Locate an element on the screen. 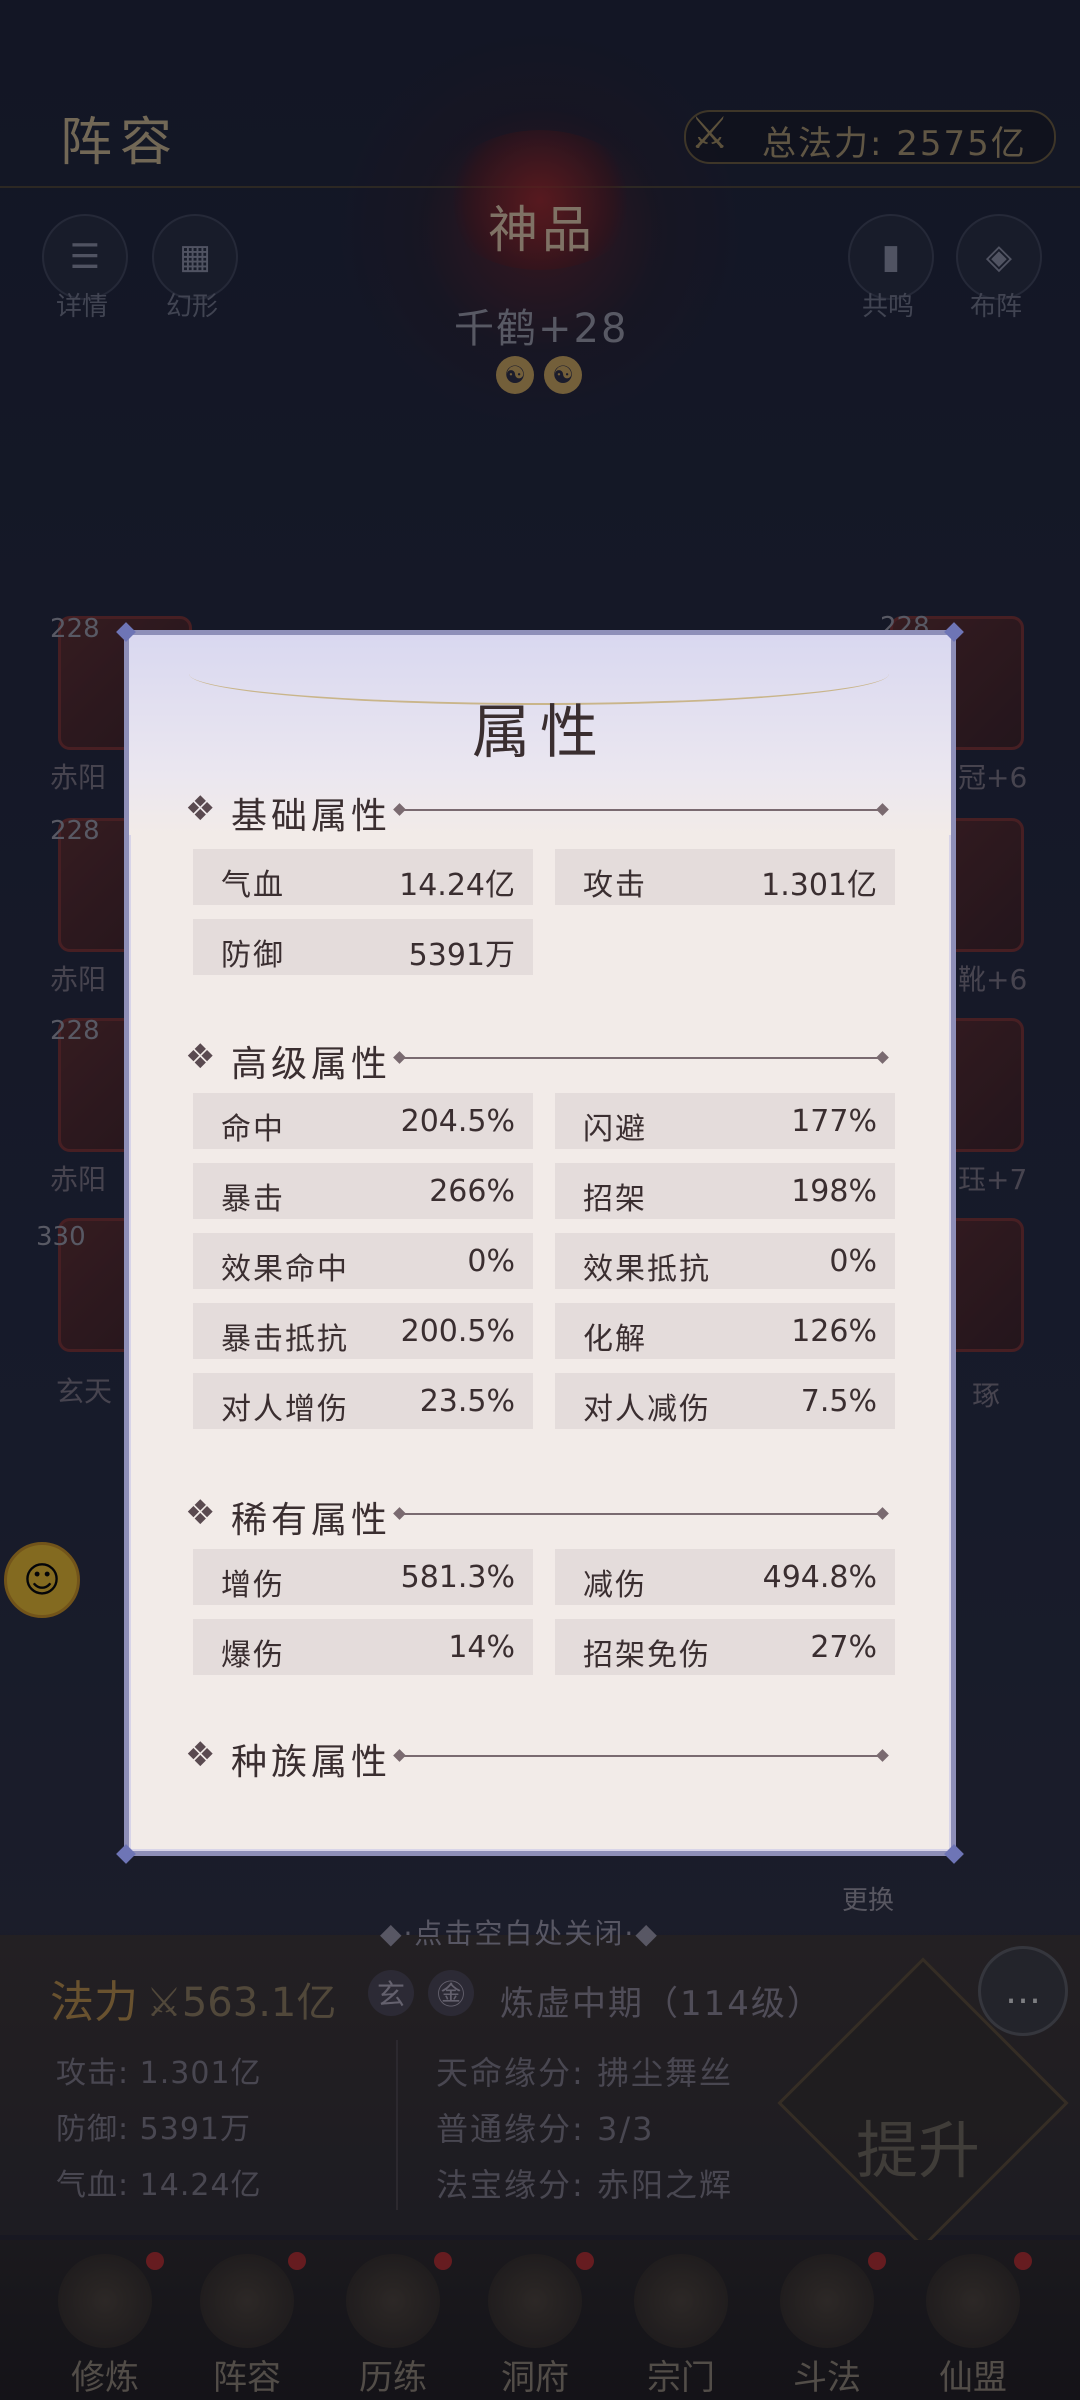 This screenshot has width=1080, height=2400. stat-name: 增伤 is located at coordinates (253, 1585).